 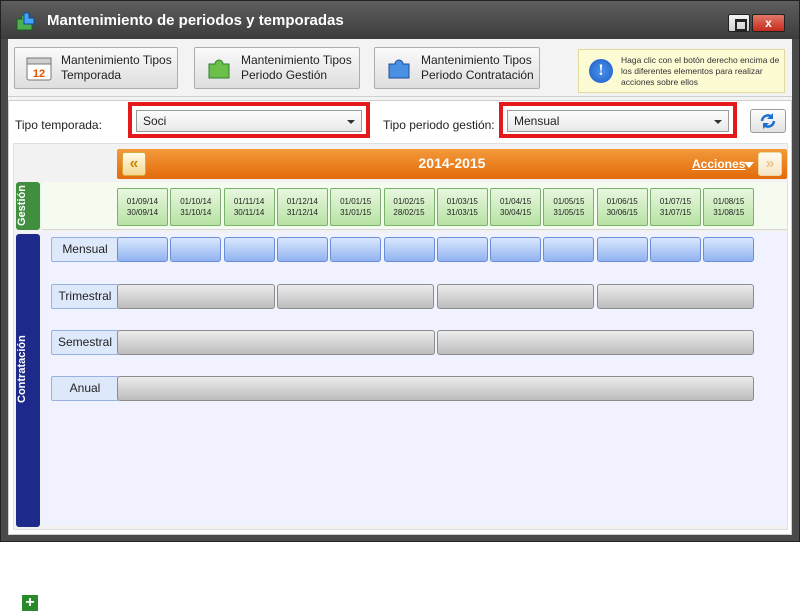 I want to click on row-label-mensual: Mensual, so click(x=85, y=249).